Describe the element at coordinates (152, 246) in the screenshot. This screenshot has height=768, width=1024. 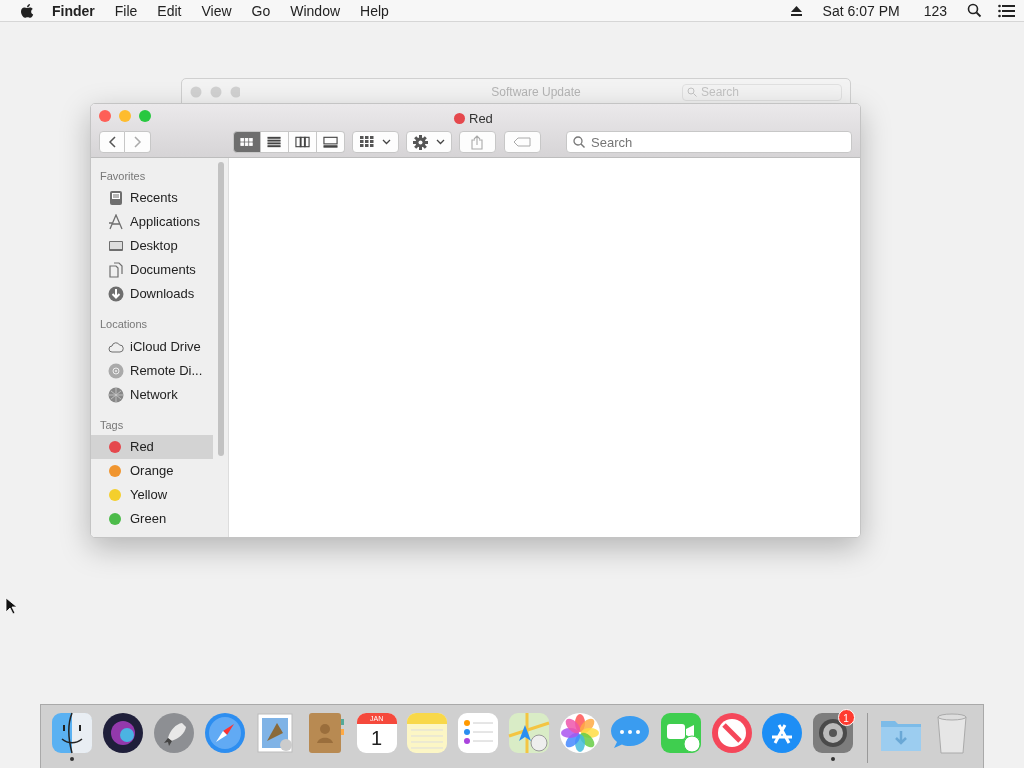
I see `sidebar-item: Desktop` at that location.